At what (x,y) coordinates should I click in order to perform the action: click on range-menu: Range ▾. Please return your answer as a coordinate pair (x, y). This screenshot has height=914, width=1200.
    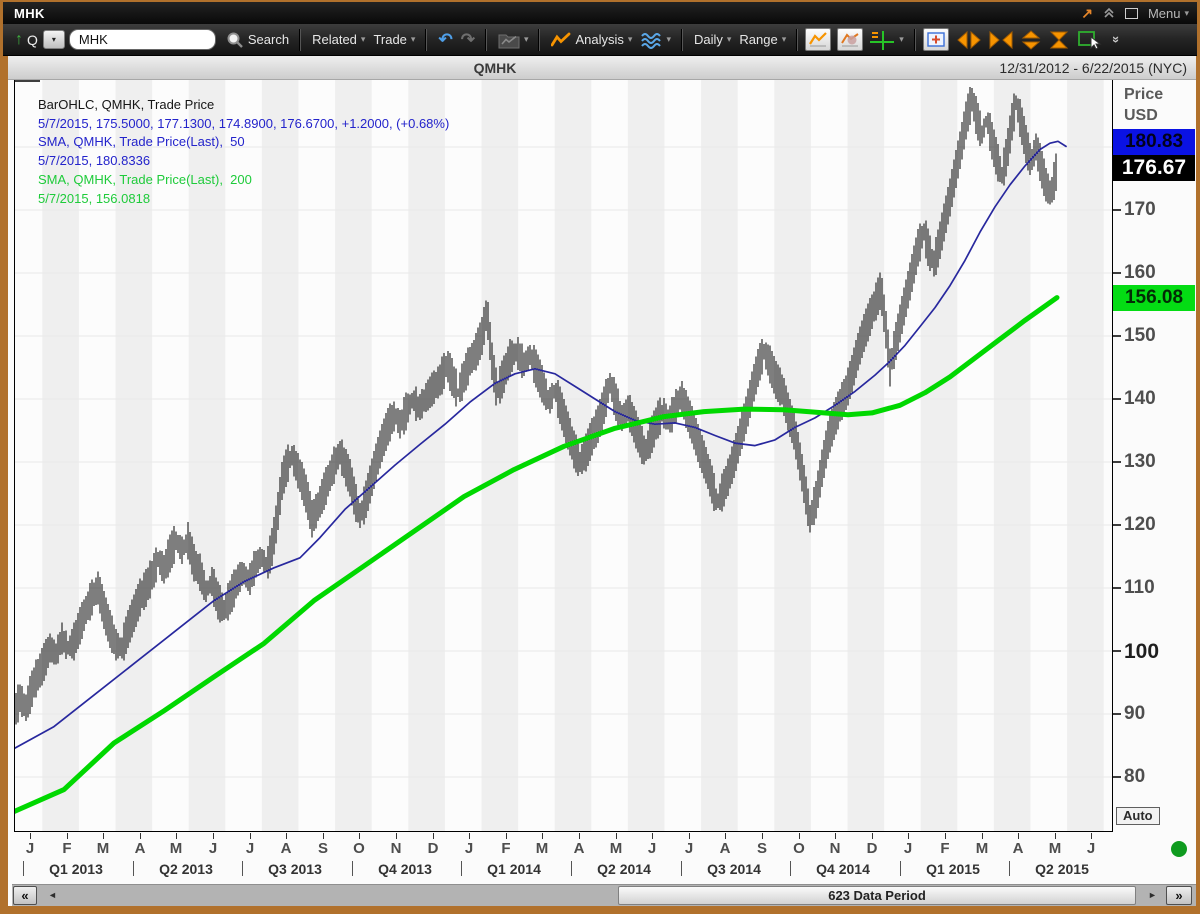
    Looking at the image, I should click on (762, 39).